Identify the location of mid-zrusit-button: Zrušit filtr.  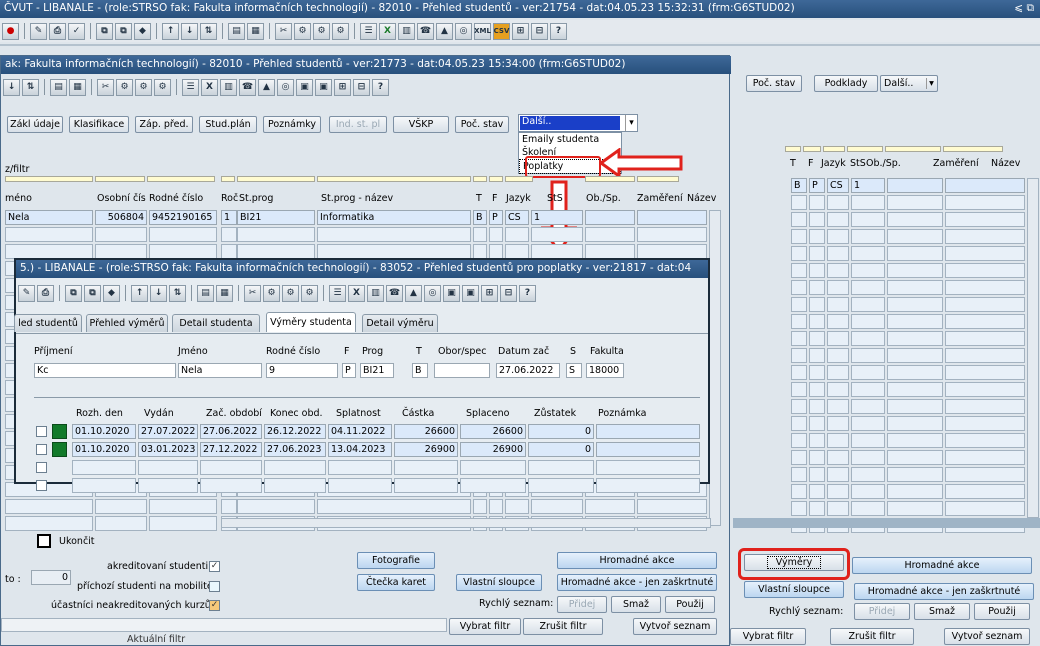
(563, 626).